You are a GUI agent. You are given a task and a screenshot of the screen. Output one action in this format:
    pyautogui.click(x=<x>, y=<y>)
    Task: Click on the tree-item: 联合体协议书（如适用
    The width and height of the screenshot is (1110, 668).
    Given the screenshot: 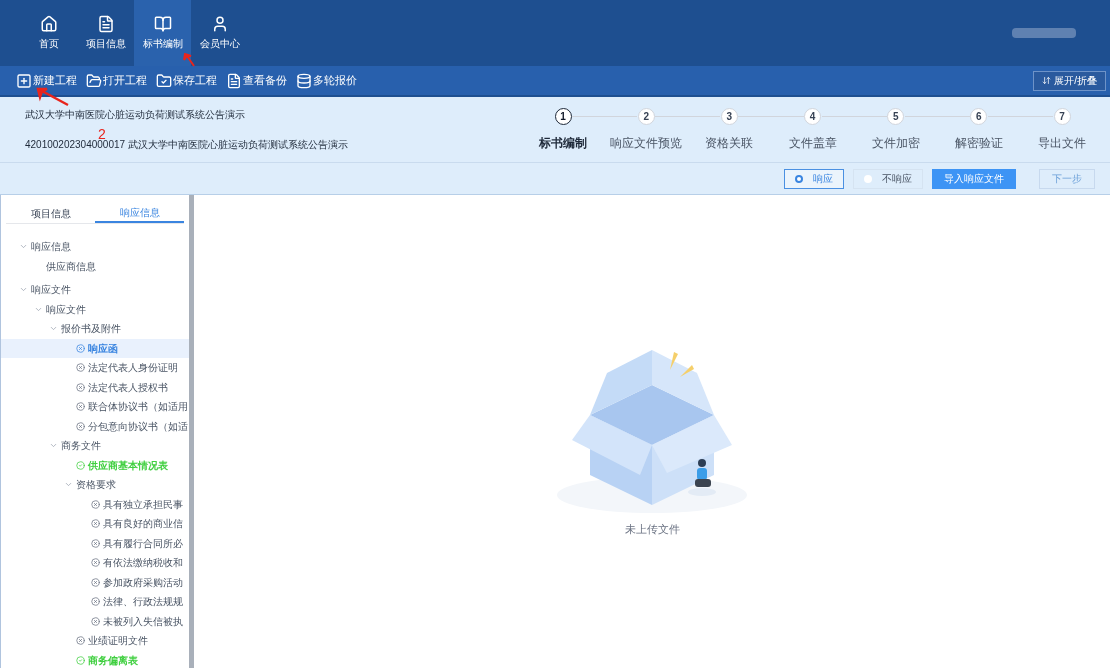 What is the action you would take?
    pyautogui.click(x=95, y=407)
    